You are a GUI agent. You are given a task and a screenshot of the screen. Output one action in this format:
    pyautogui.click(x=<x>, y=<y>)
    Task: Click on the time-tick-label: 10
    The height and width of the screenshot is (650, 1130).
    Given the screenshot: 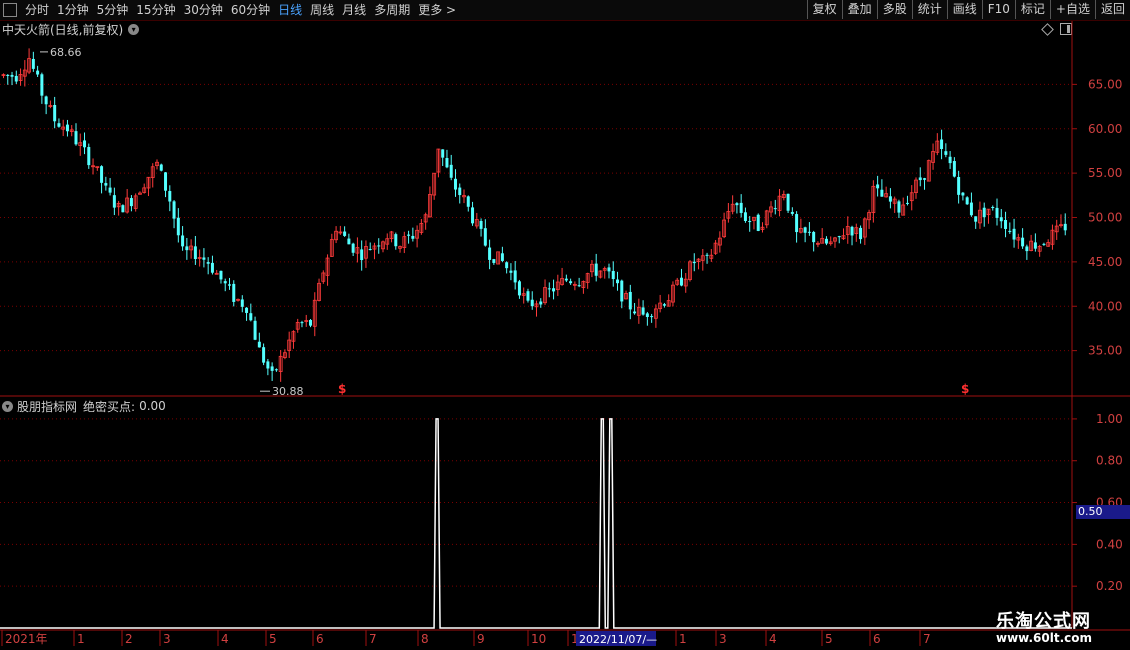 What is the action you would take?
    pyautogui.click(x=538, y=639)
    